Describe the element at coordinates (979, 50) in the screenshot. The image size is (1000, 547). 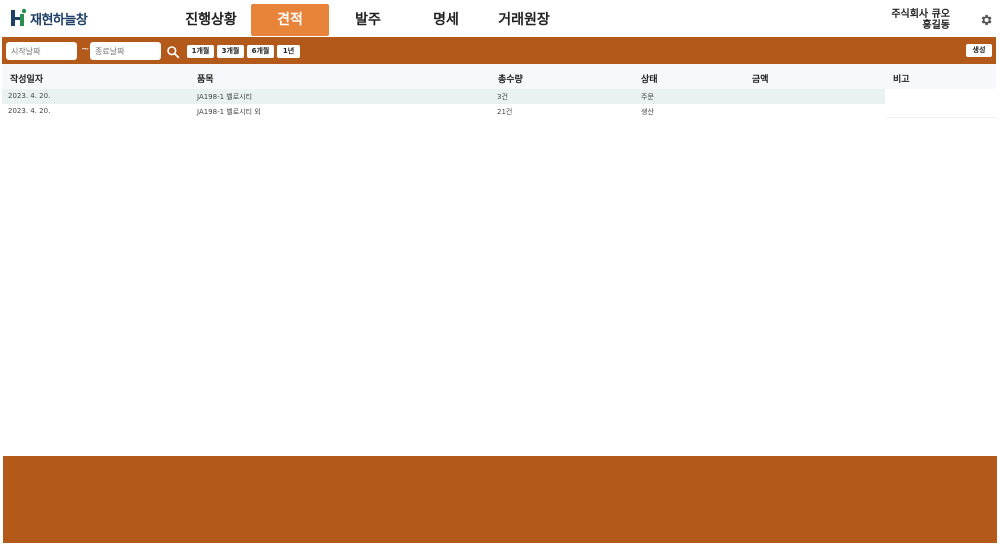
I see `create-button: 생성` at that location.